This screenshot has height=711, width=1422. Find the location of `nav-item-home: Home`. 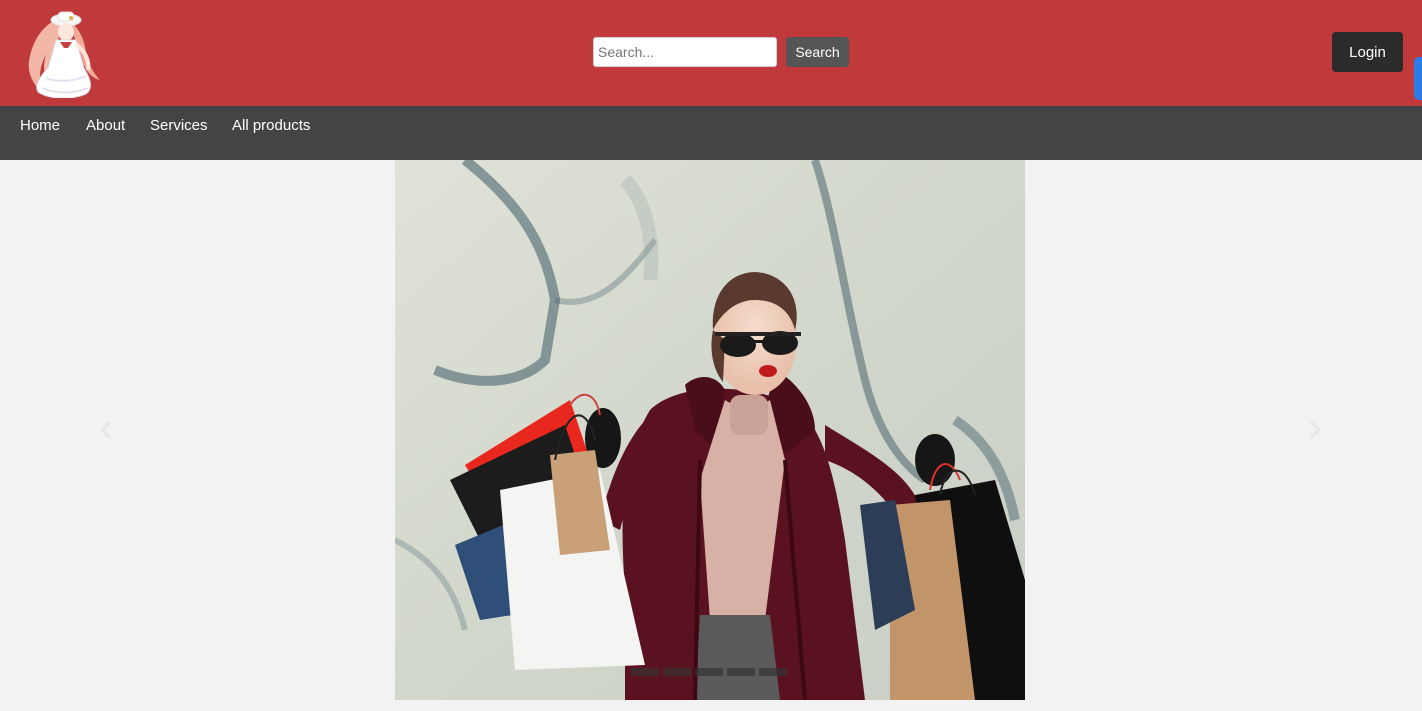

nav-item-home: Home is located at coordinates (40, 125).